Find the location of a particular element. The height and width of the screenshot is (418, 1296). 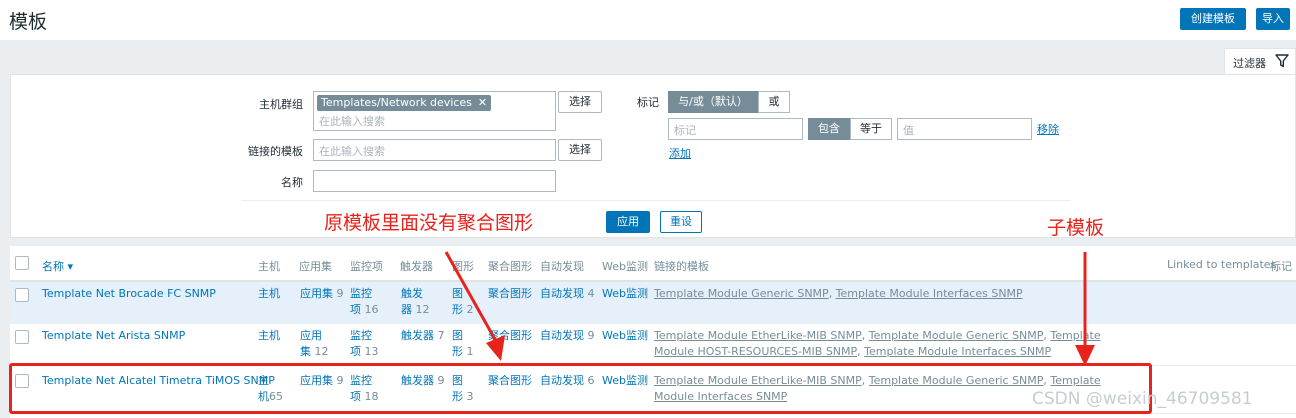

or-toggle: 或 is located at coordinates (774, 102).